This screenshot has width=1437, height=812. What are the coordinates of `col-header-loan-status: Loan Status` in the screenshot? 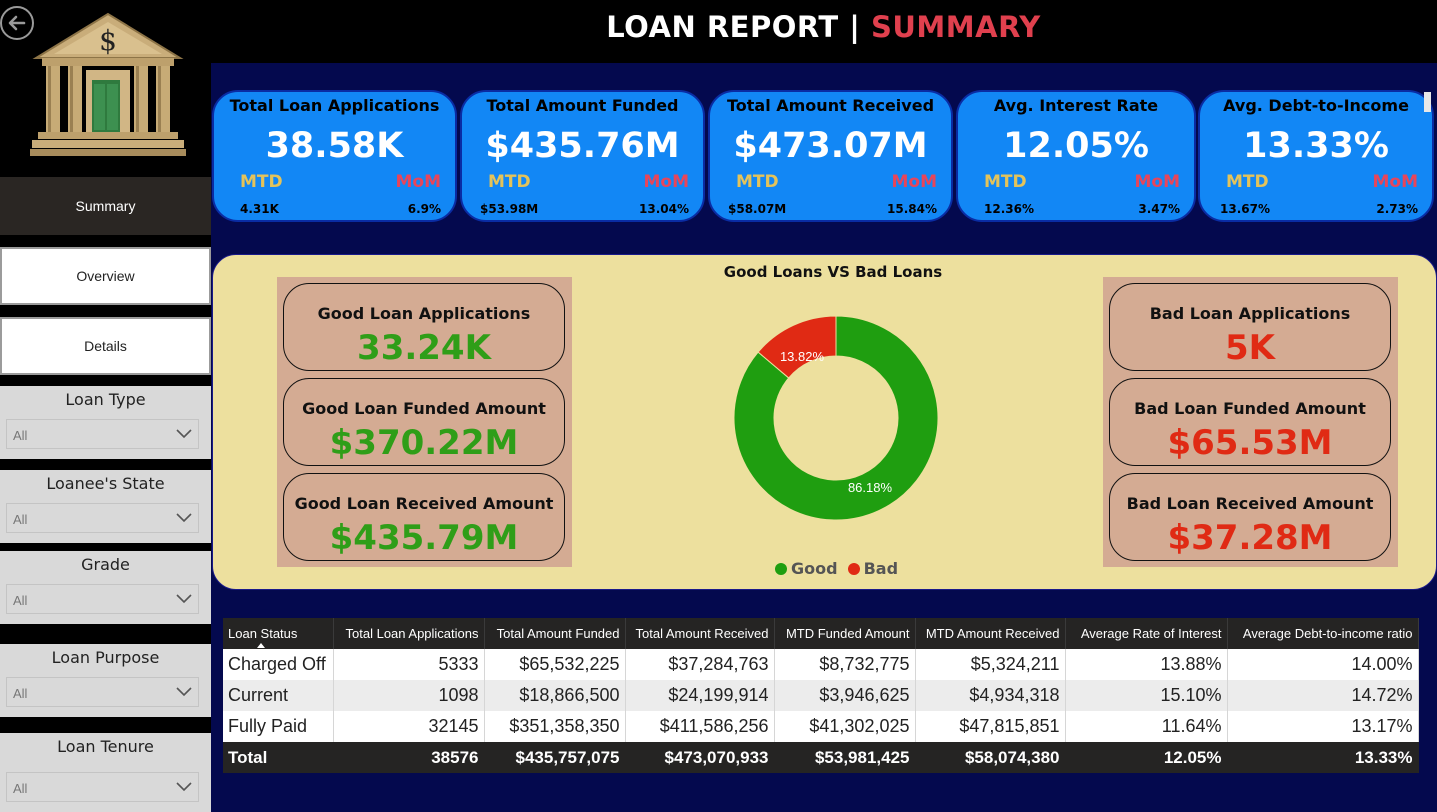 It's located at (278, 633).